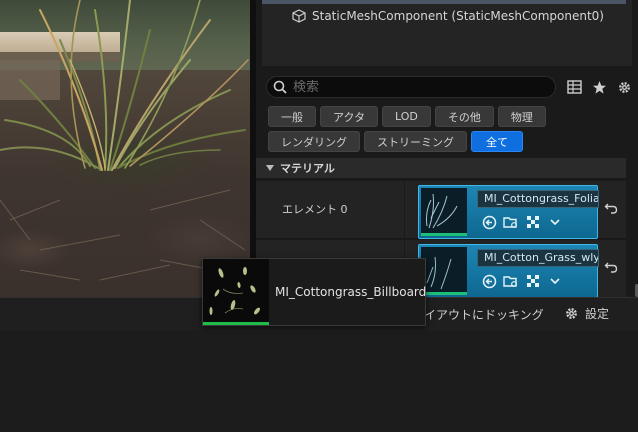 This screenshot has height=432, width=638. I want to click on table-icon, so click(574, 87).